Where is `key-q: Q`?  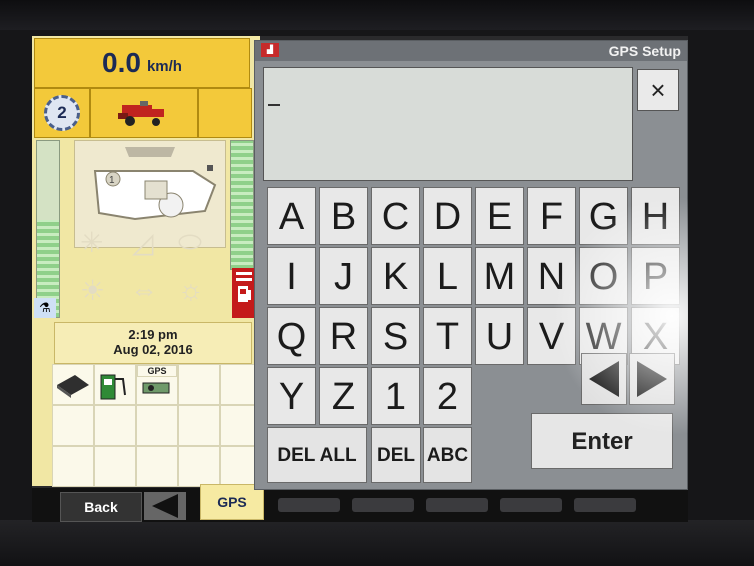 key-q: Q is located at coordinates (291, 336).